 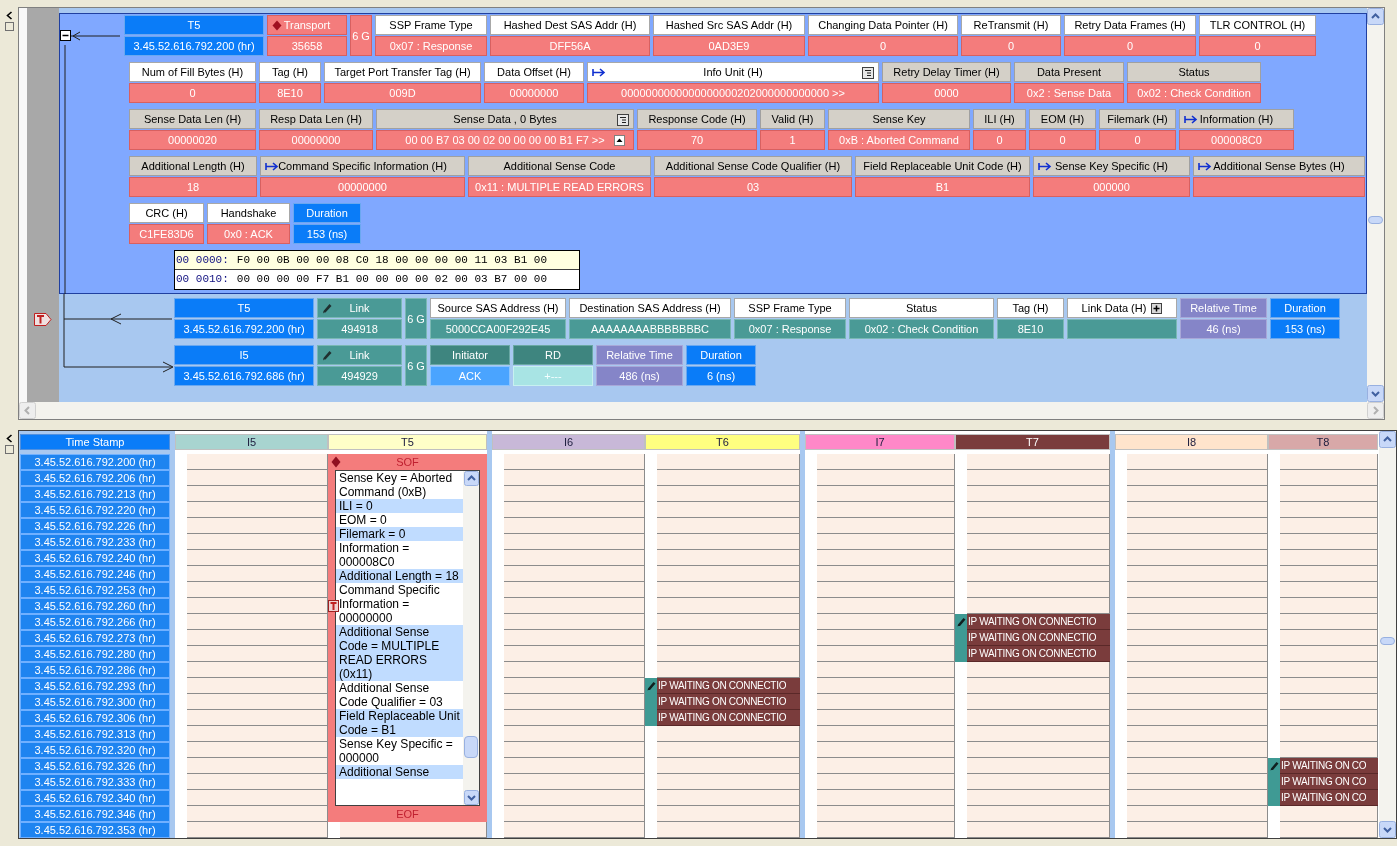 I want to click on field-value: 0000, so click(x=946, y=93).